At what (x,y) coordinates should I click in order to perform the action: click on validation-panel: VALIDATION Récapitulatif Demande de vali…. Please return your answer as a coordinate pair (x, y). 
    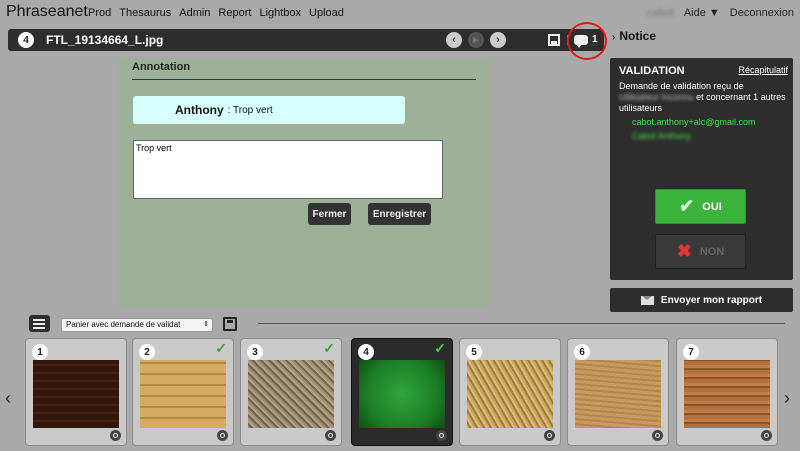
    Looking at the image, I should click on (701, 169).